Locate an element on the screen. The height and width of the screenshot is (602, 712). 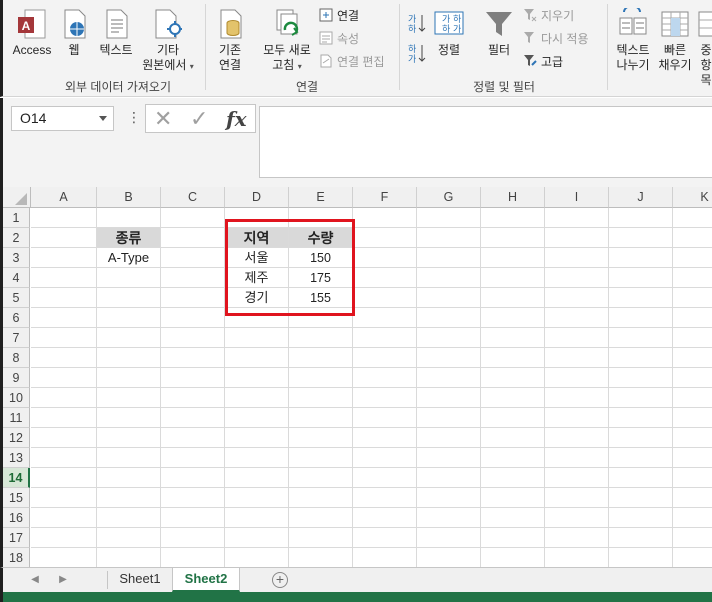
enter-icon: ✓ is located at coordinates (199, 119).